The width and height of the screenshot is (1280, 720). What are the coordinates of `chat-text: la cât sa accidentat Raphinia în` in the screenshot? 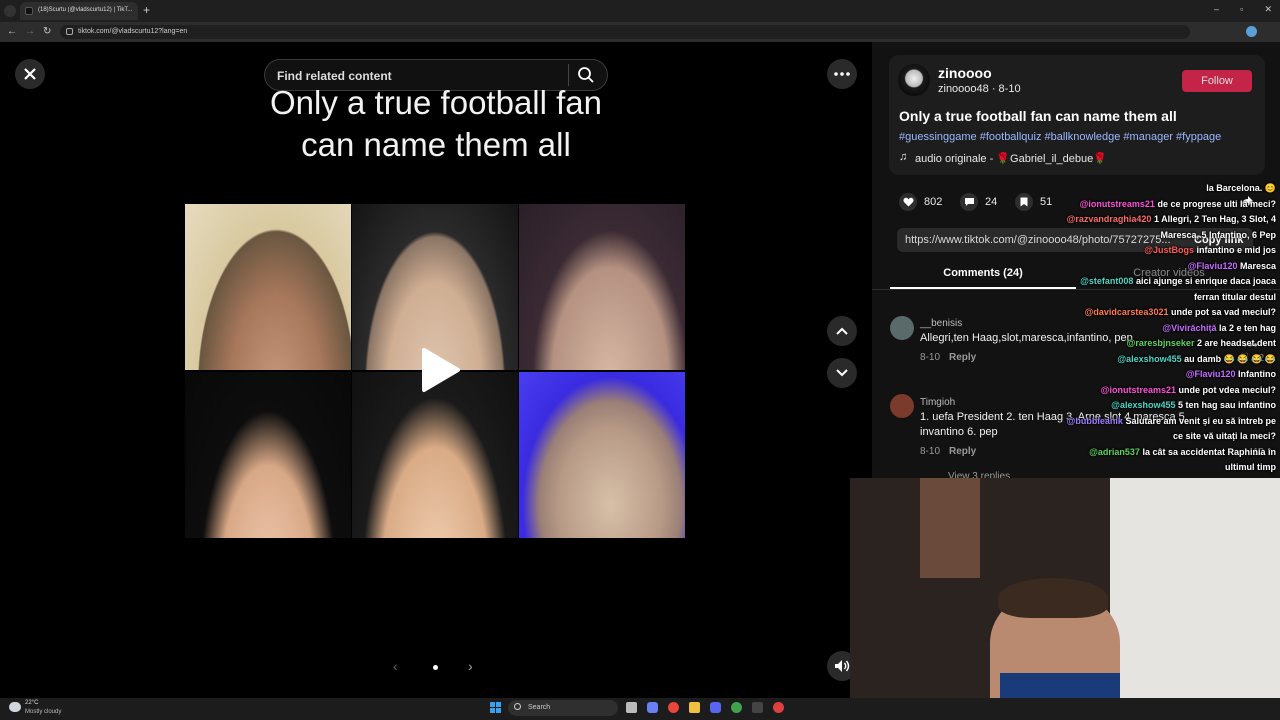 It's located at (1207, 451).